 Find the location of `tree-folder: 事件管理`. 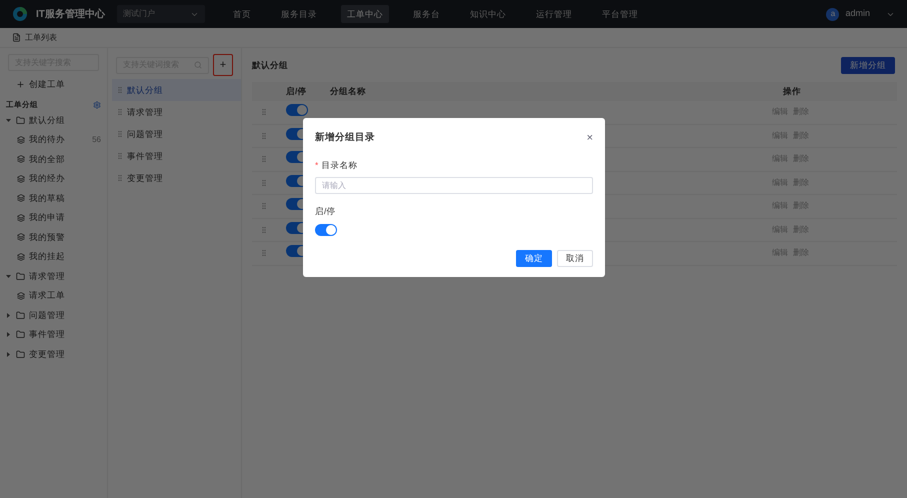

tree-folder: 事件管理 is located at coordinates (53, 334).